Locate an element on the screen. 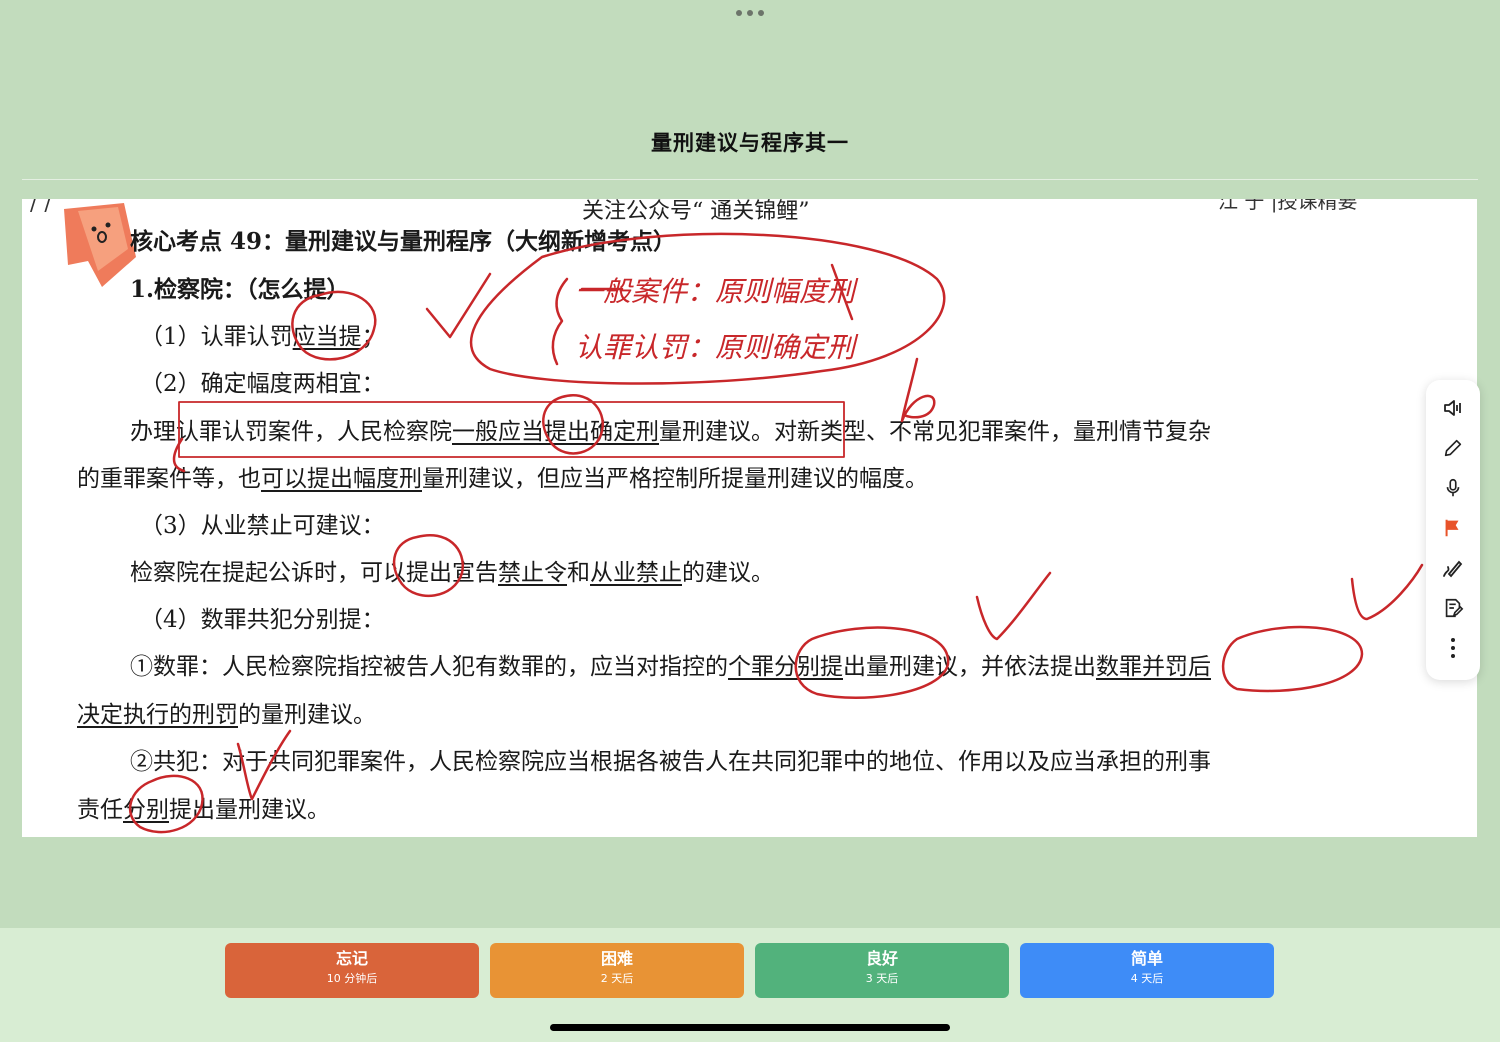  good-label: 良好 is located at coordinates (881, 958).